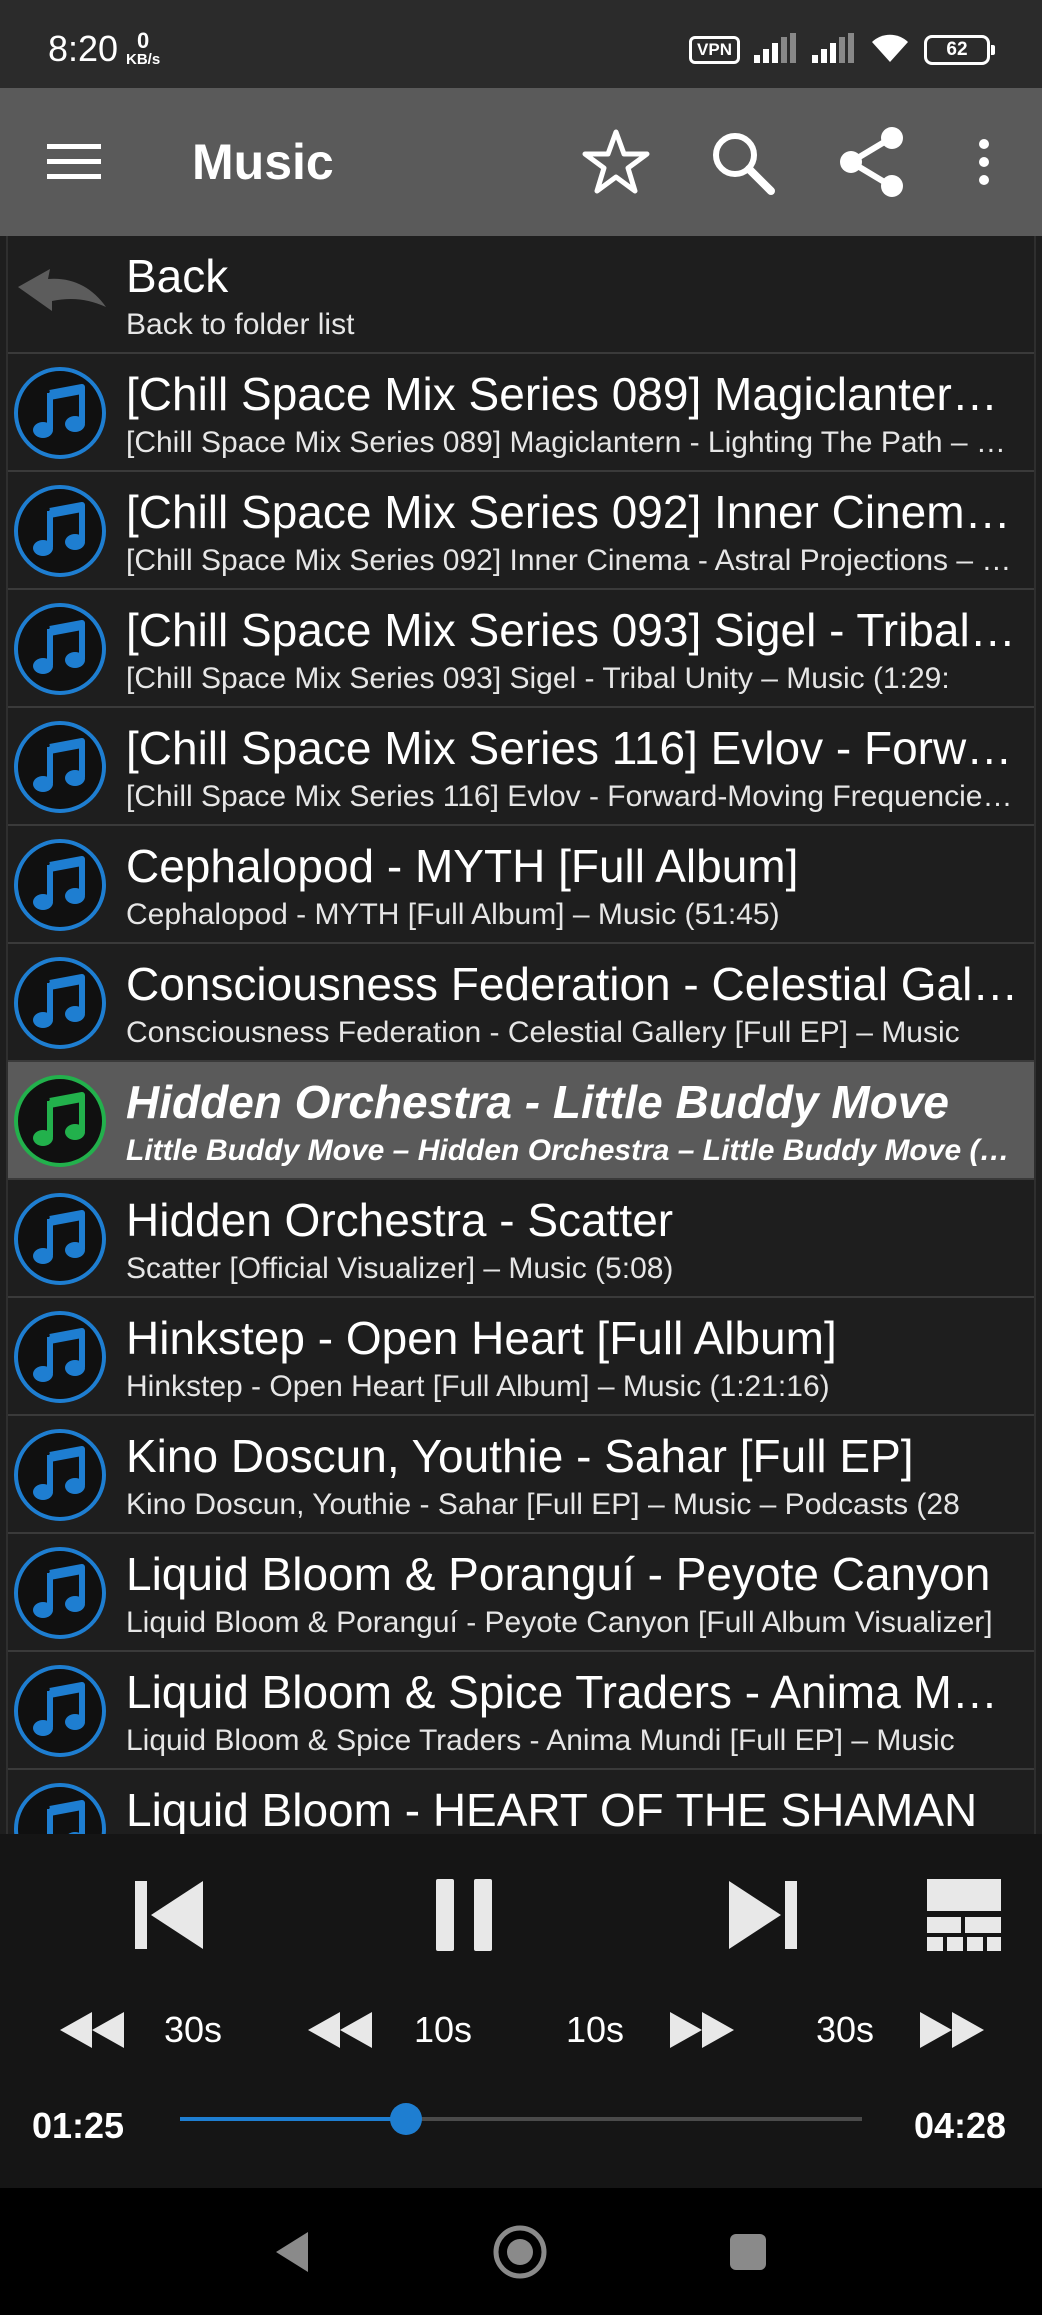  What do you see at coordinates (443, 2030) in the screenshot?
I see `rewind-10-label: 10s` at bounding box center [443, 2030].